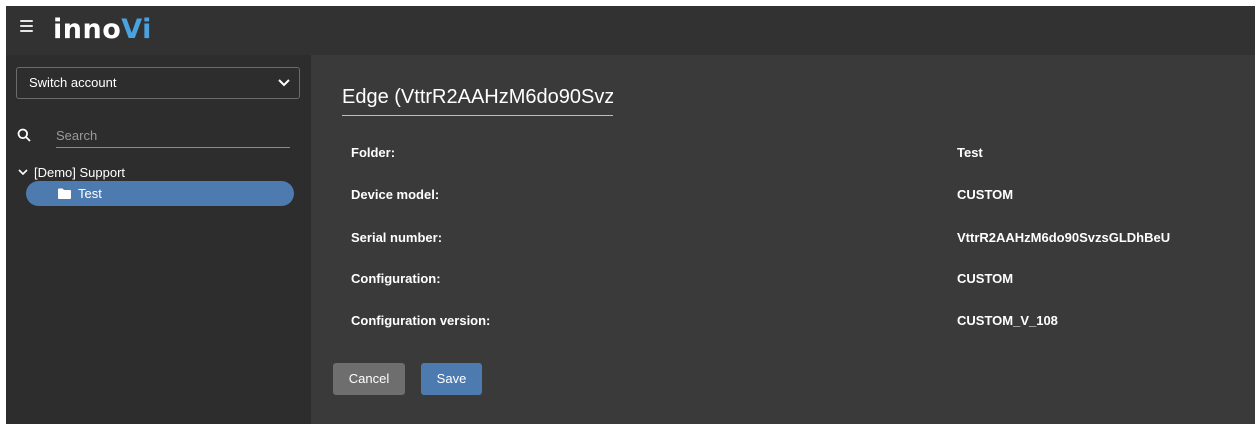 The image size is (1255, 424). What do you see at coordinates (24, 135) in the screenshot?
I see `search-icon` at bounding box center [24, 135].